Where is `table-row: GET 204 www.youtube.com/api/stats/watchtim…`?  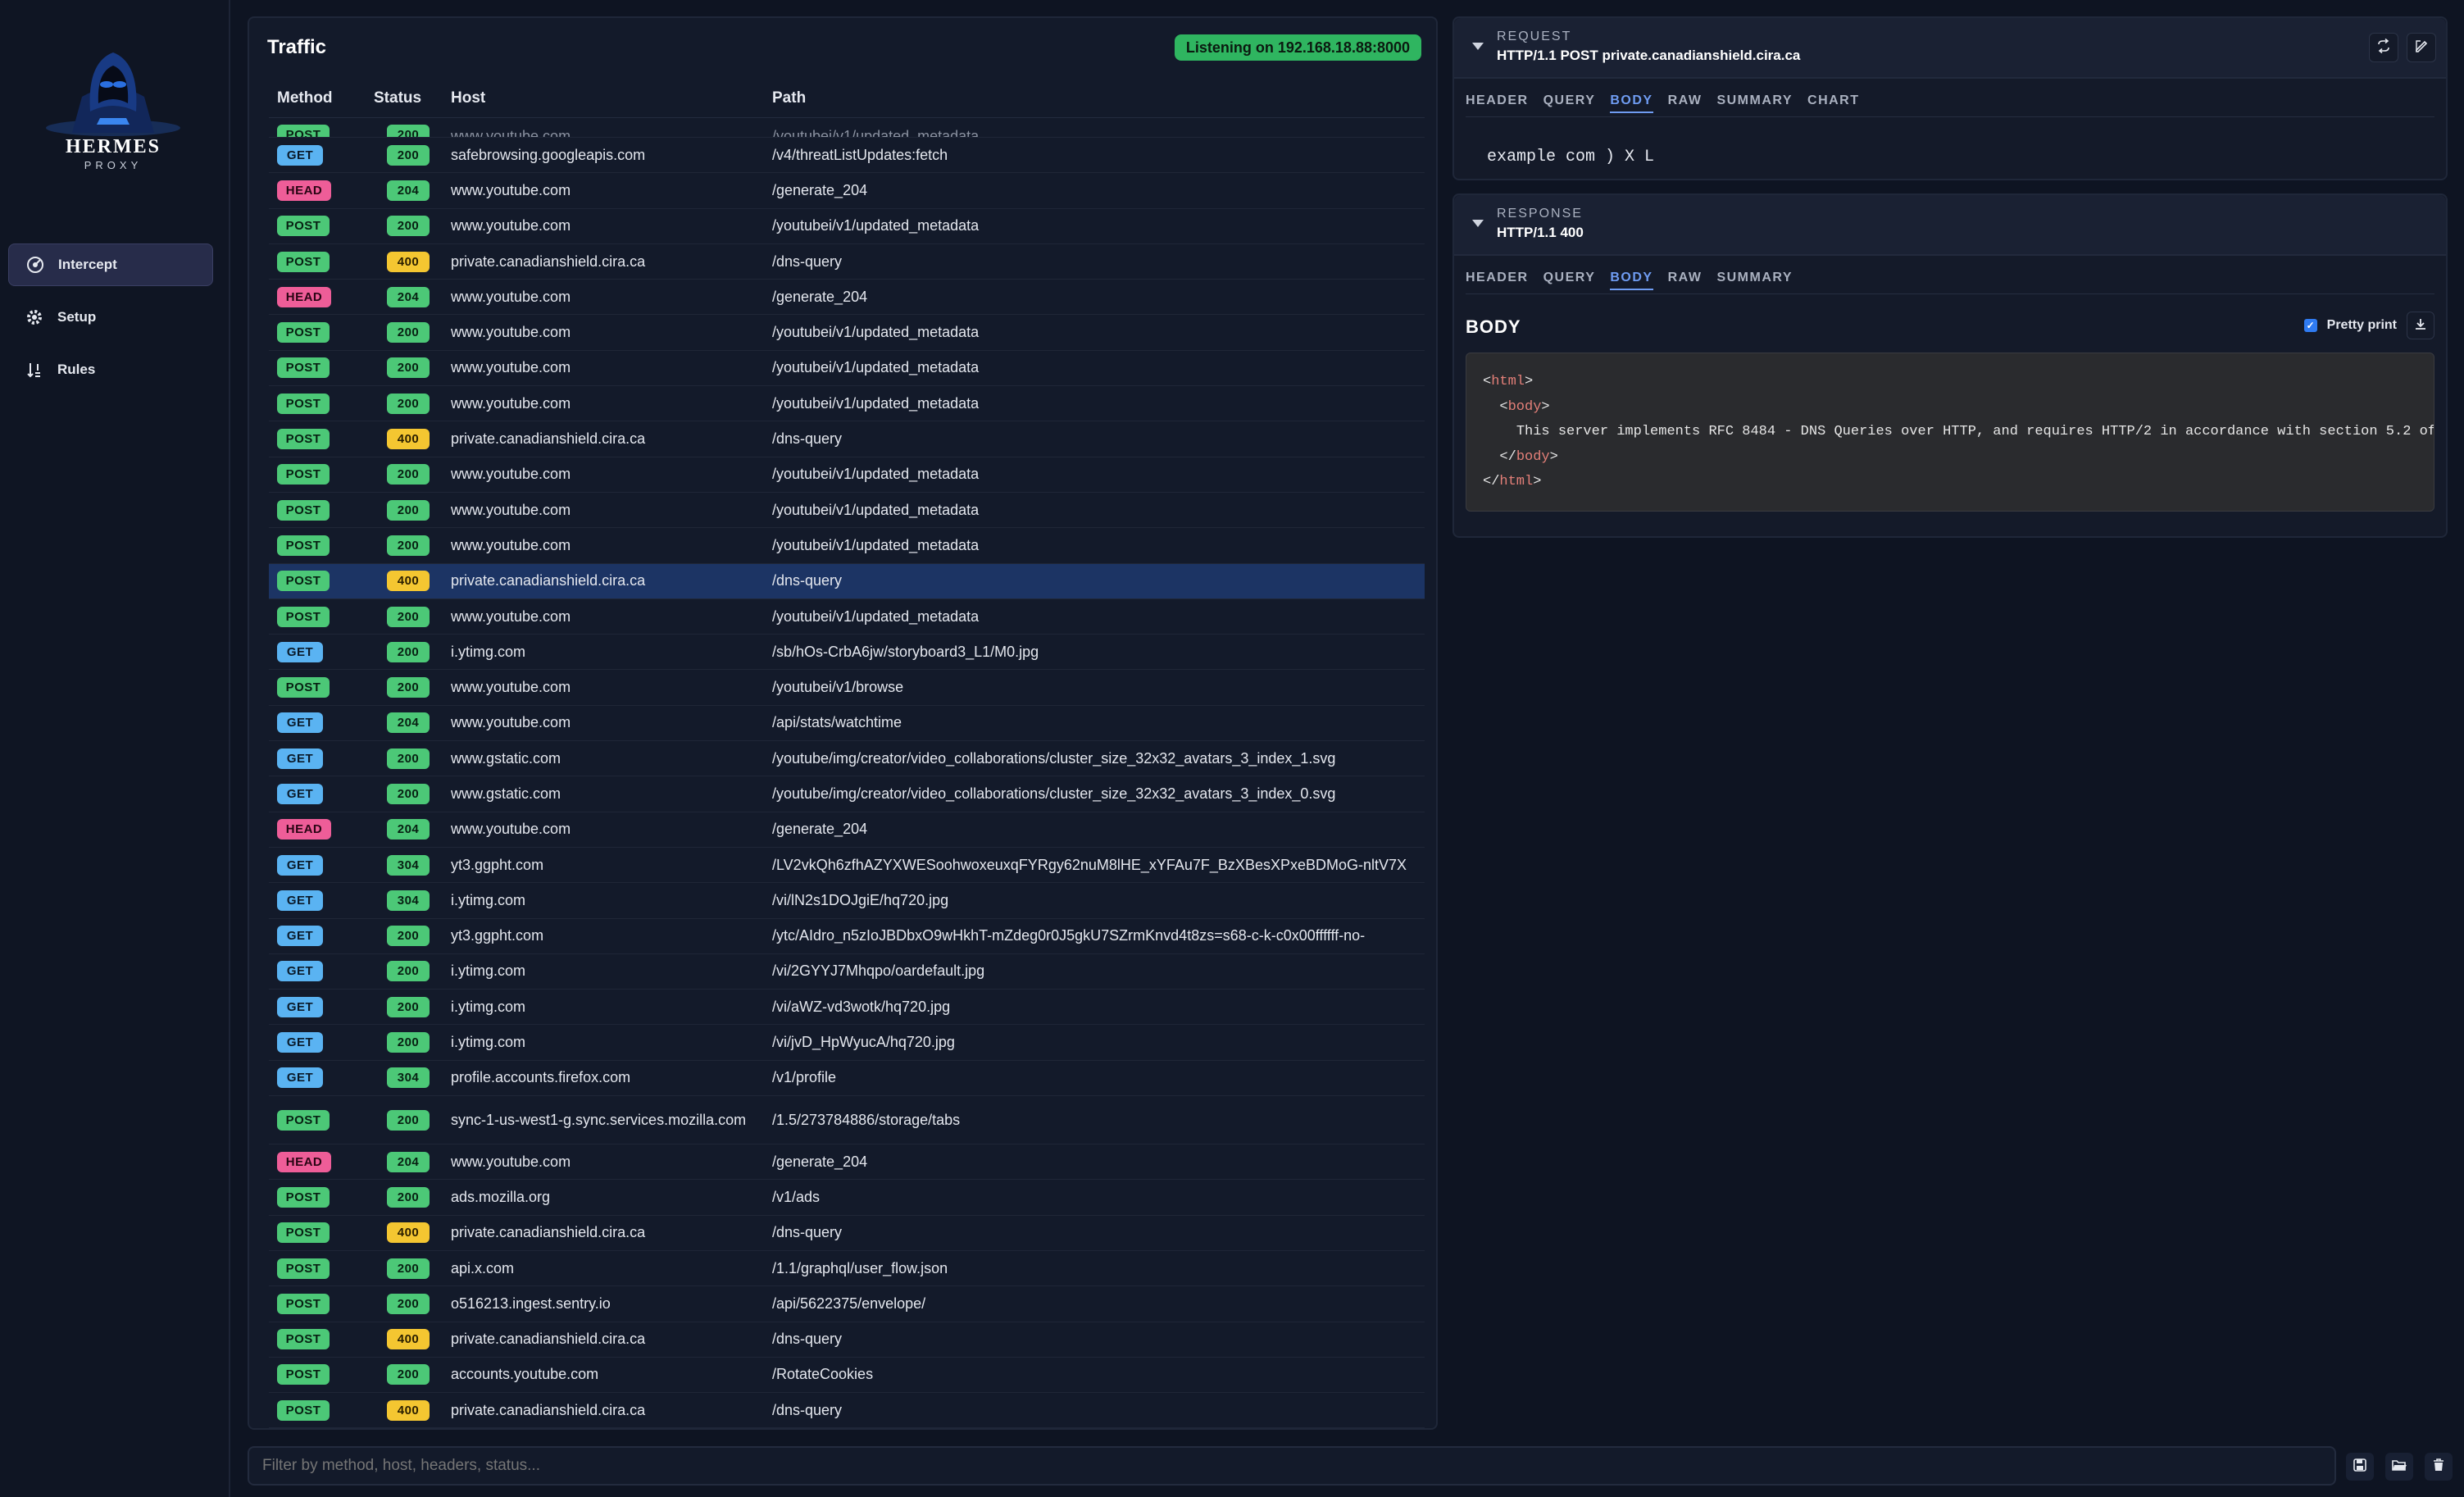
table-row: GET 204 www.youtube.com/api/stats/watchtim… is located at coordinates (847, 724).